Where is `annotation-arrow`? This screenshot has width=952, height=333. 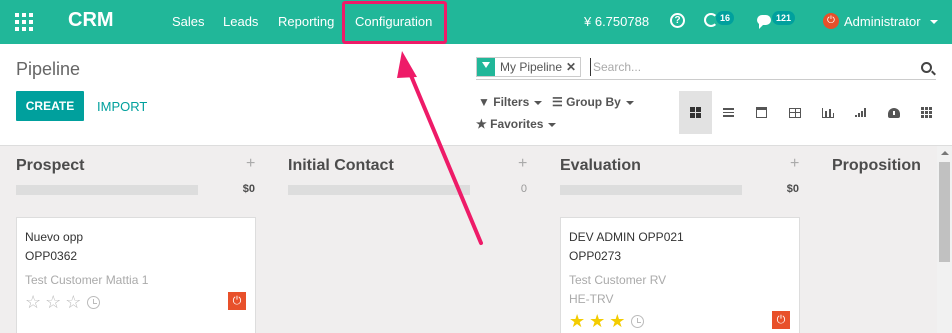
annotation-arrow is located at coordinates (440, 148).